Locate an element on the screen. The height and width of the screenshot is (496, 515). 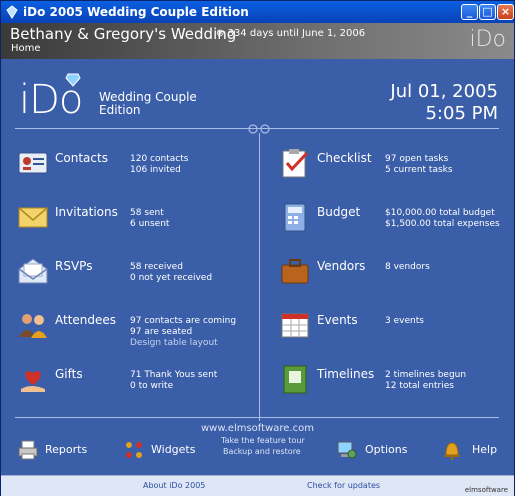
close-button: × is located at coordinates (505, 12).